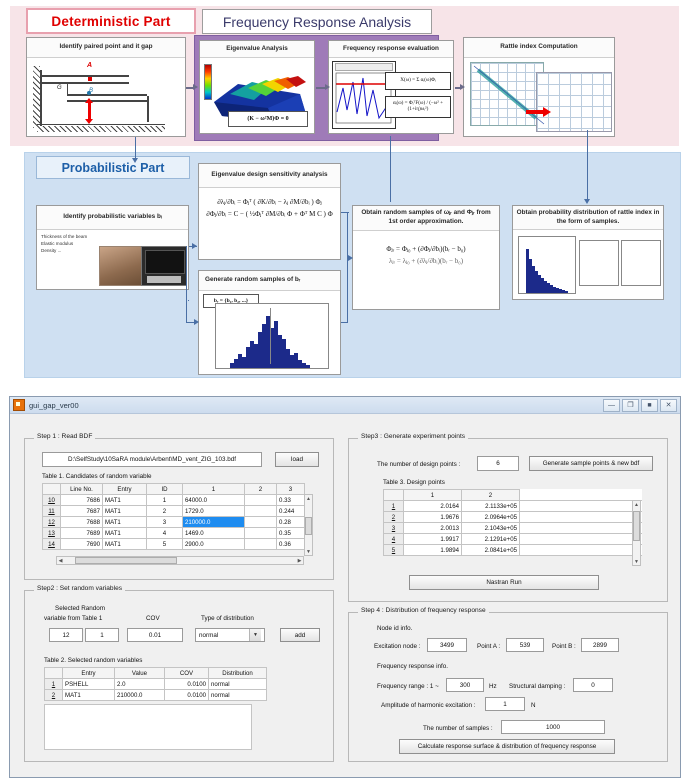 The height and width of the screenshot is (783, 689). Describe the element at coordinates (432, 539) in the screenshot. I see `cell-col1: 1.9917` at that location.